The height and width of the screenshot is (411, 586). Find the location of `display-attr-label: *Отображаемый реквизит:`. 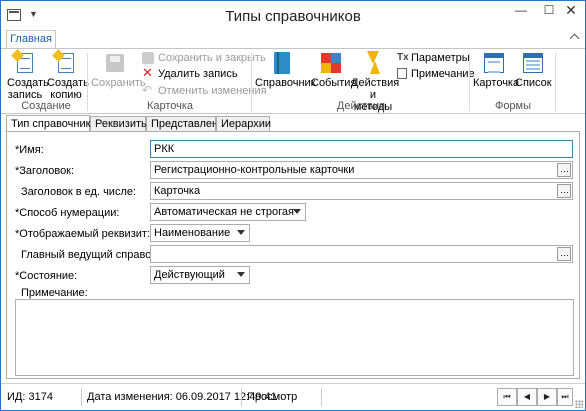

display-attr-label: *Отображаемый реквизит: is located at coordinates (82, 234).